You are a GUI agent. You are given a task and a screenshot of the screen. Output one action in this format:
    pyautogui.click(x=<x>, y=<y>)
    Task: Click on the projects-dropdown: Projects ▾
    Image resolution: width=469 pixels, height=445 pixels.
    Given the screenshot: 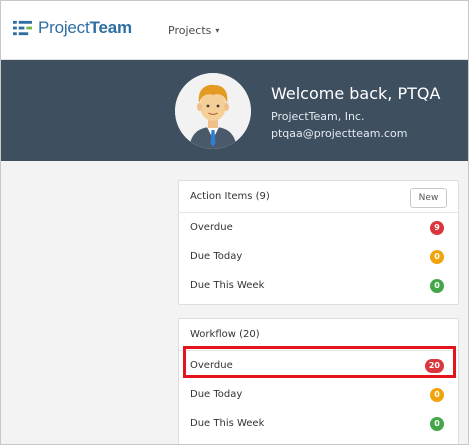 What is the action you would take?
    pyautogui.click(x=193, y=30)
    